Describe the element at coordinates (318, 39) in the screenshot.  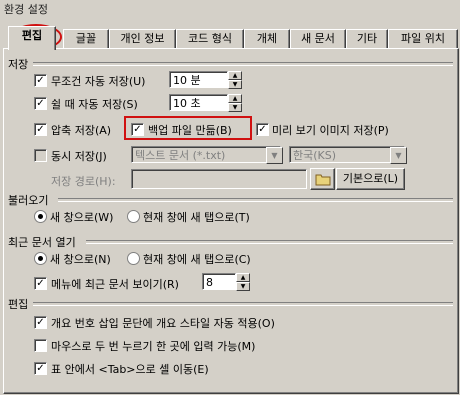
I see `tab-new-document: 새 문서` at that location.